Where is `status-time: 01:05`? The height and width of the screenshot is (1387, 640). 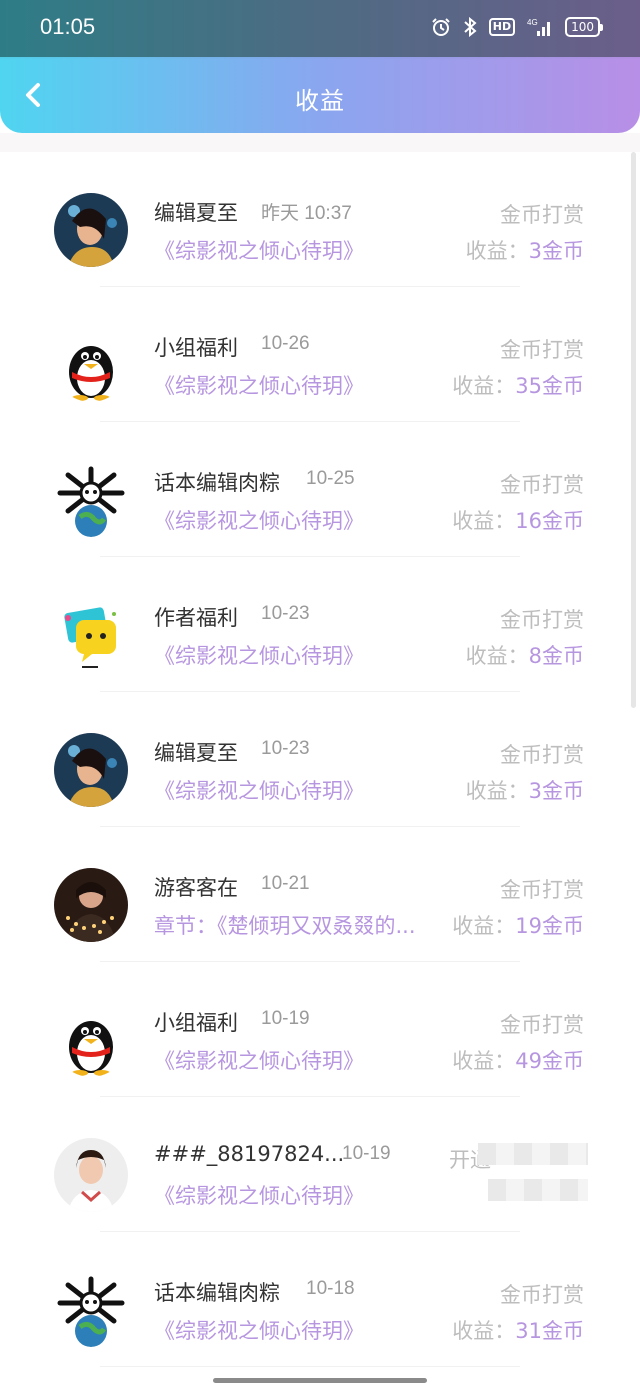
status-time: 01:05 is located at coordinates (68, 26).